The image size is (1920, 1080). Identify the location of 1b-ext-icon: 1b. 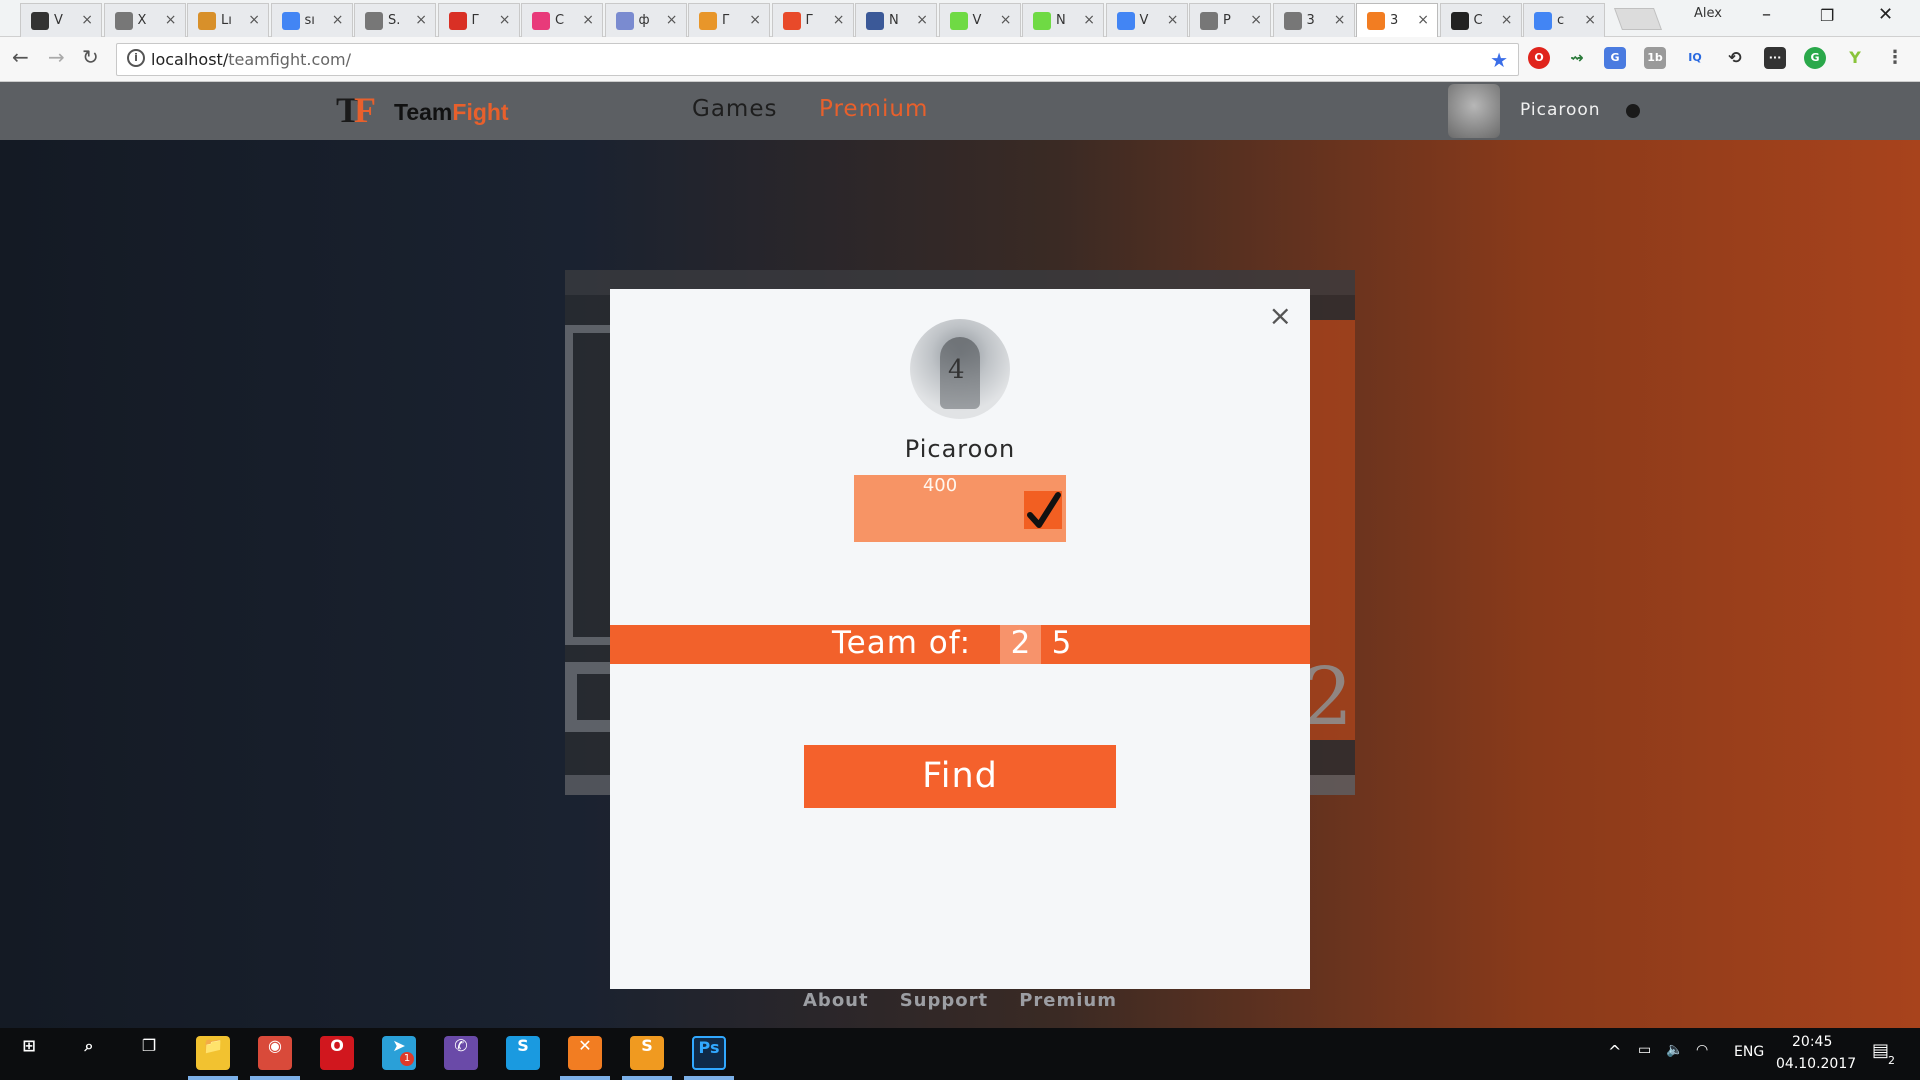
(1655, 58).